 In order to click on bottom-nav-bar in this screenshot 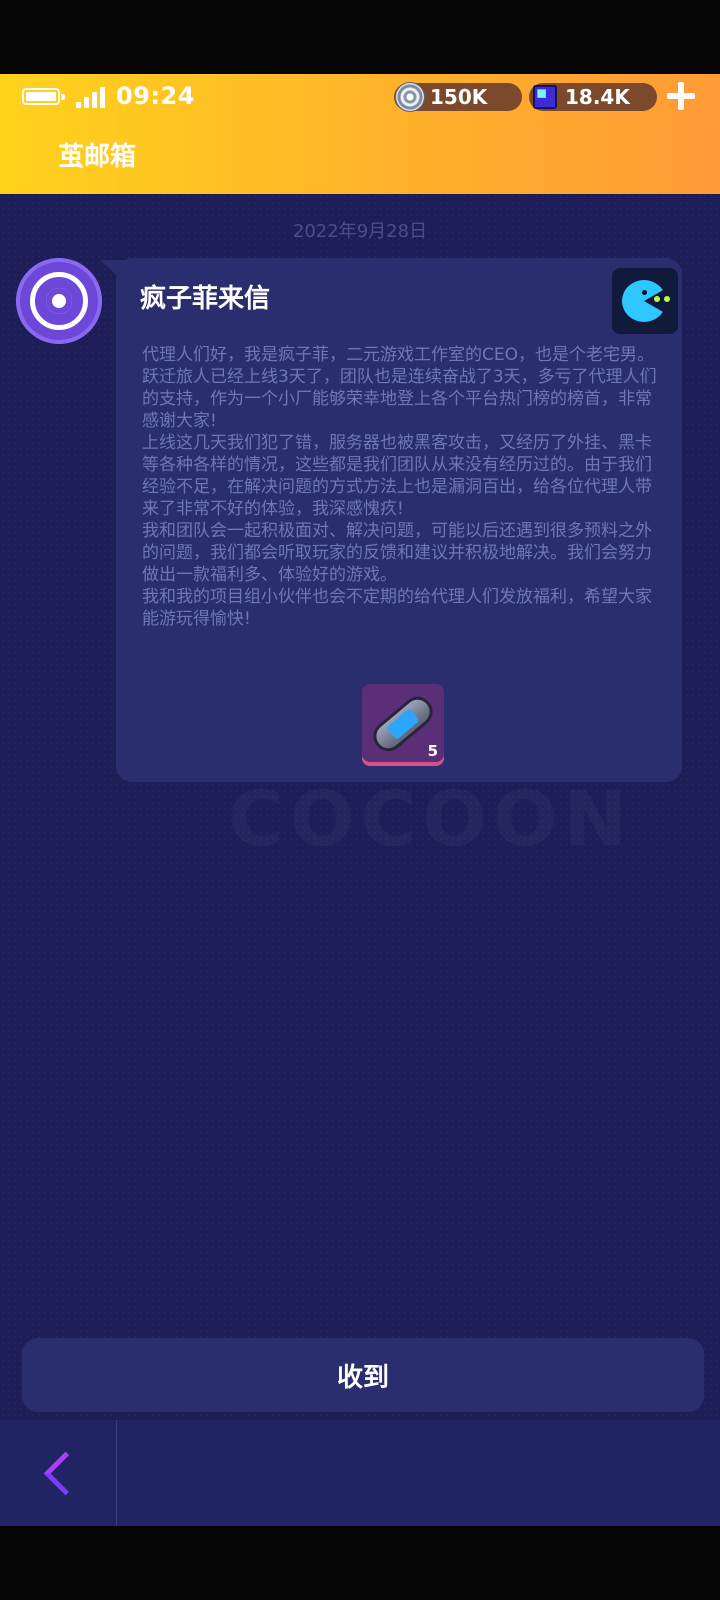, I will do `click(360, 1473)`.